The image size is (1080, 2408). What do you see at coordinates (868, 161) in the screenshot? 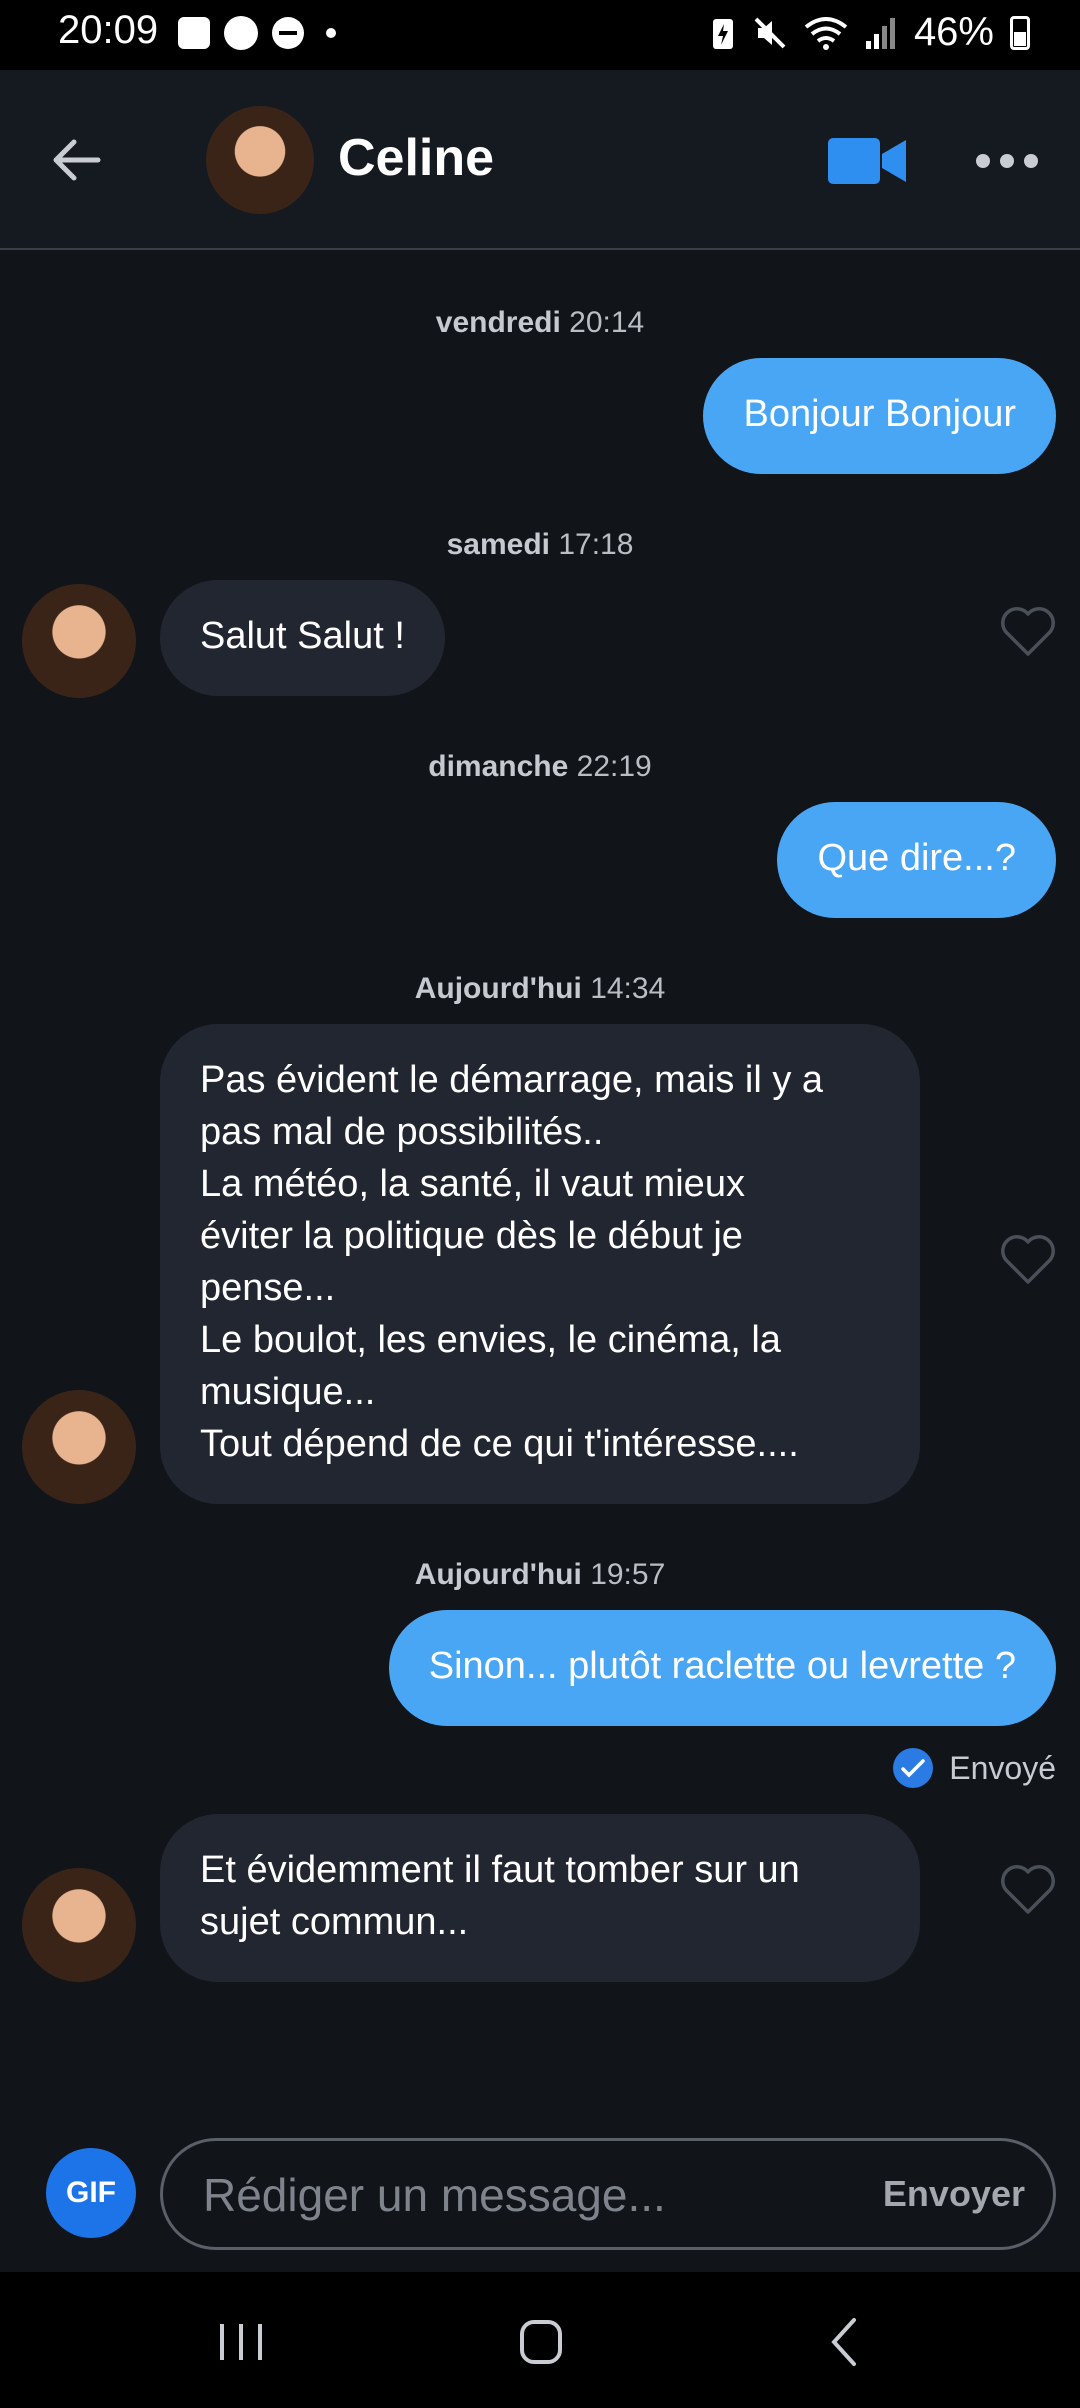
I see `video-camera-icon` at bounding box center [868, 161].